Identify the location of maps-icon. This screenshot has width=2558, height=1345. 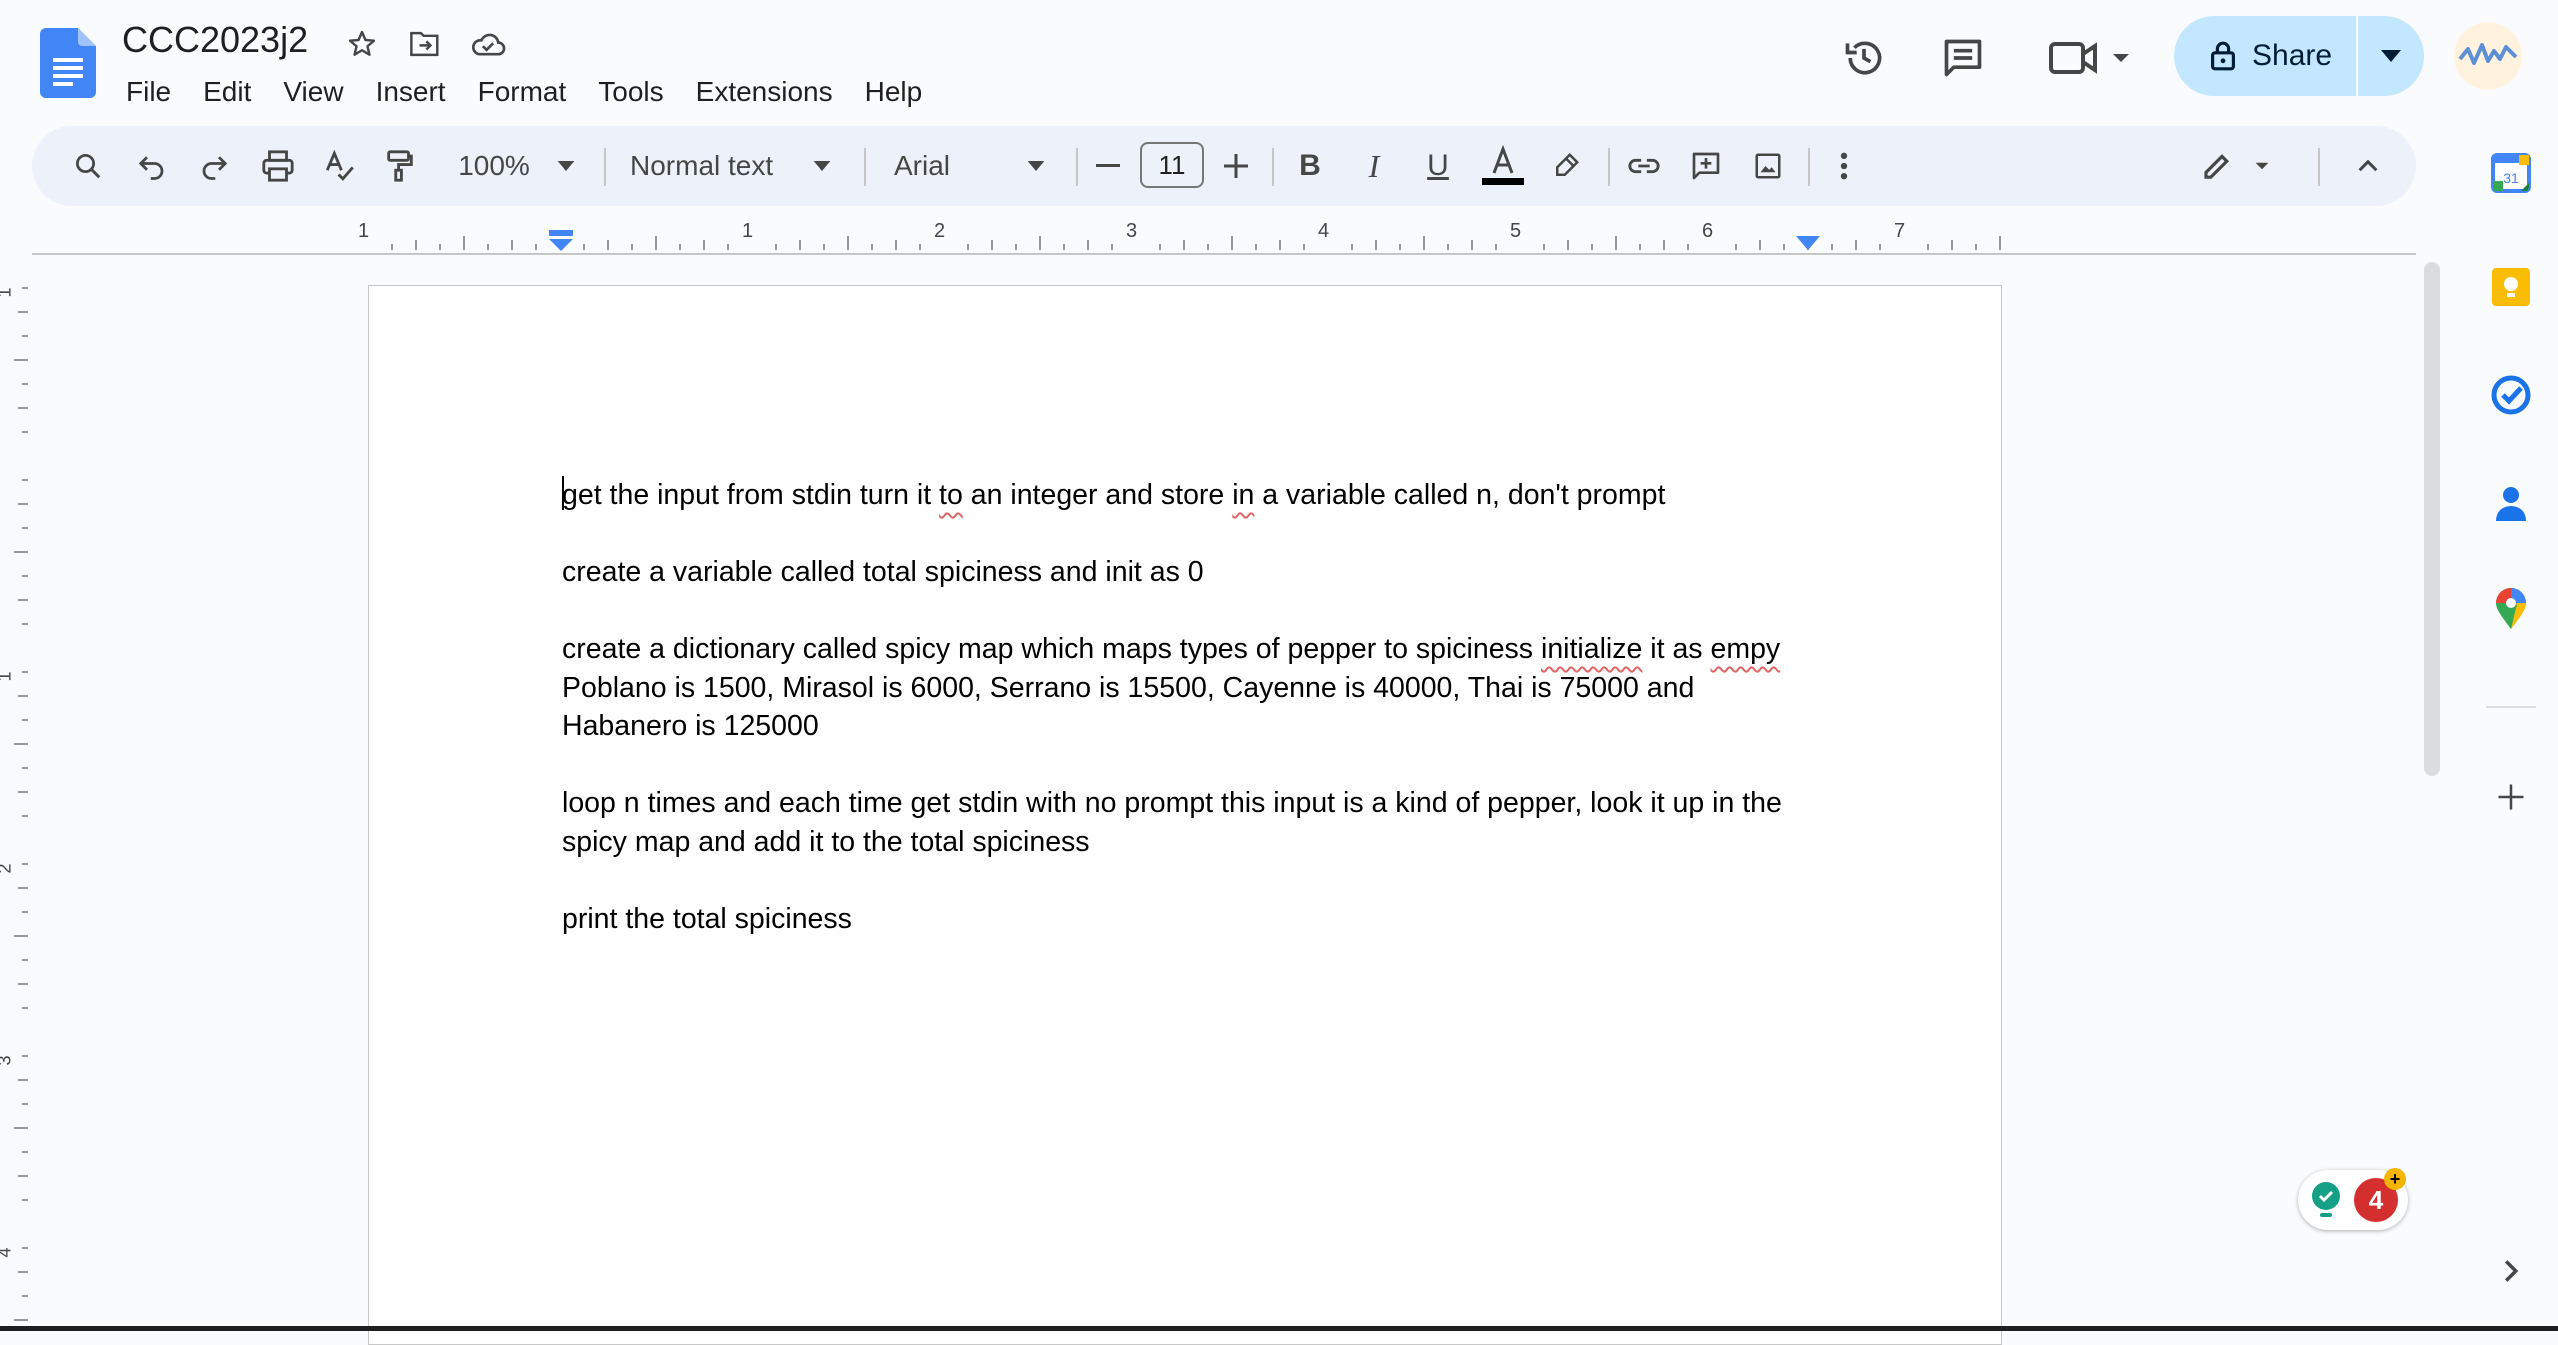
(2511, 609).